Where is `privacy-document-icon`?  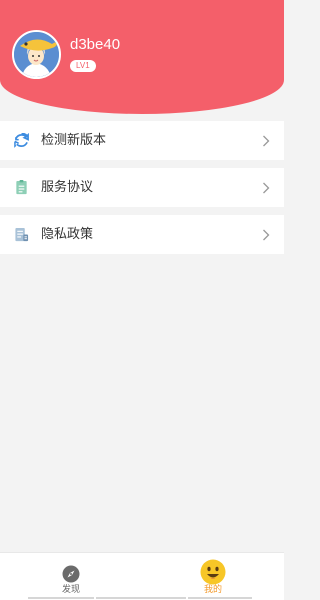 privacy-document-icon is located at coordinates (22, 234).